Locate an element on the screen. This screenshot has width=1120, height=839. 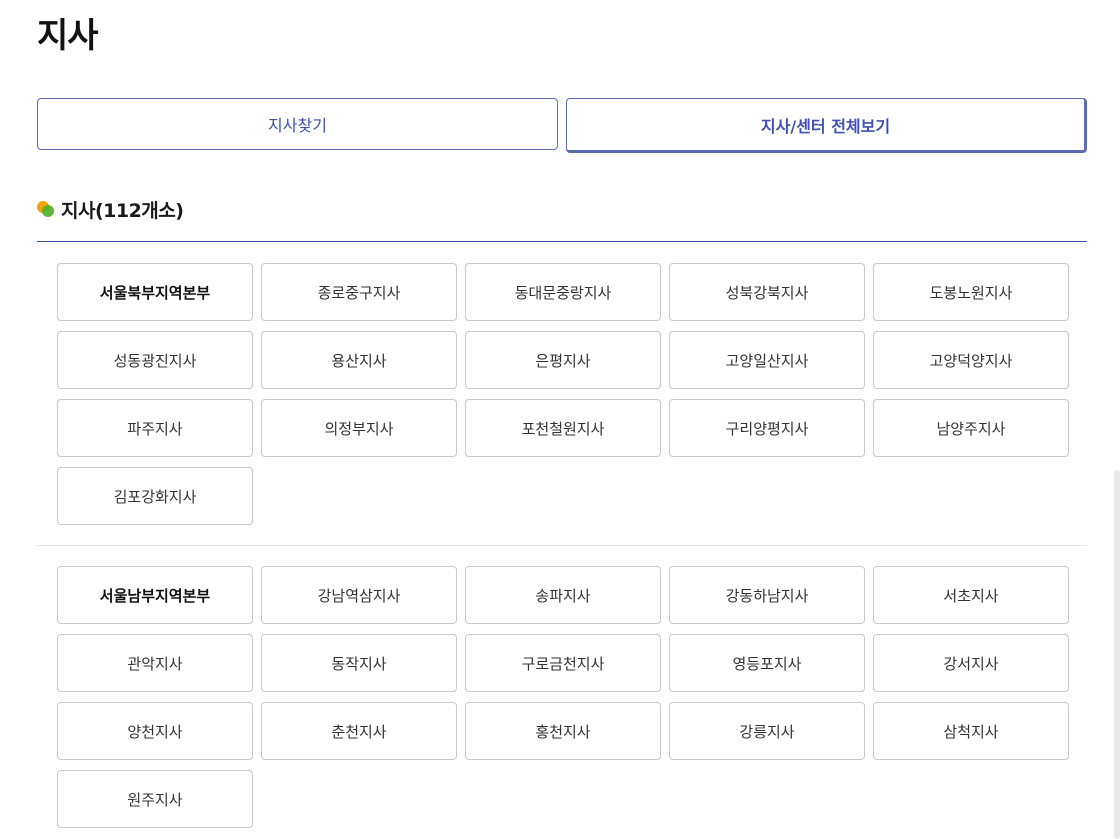
branch-button: 강서지사 is located at coordinates (971, 663).